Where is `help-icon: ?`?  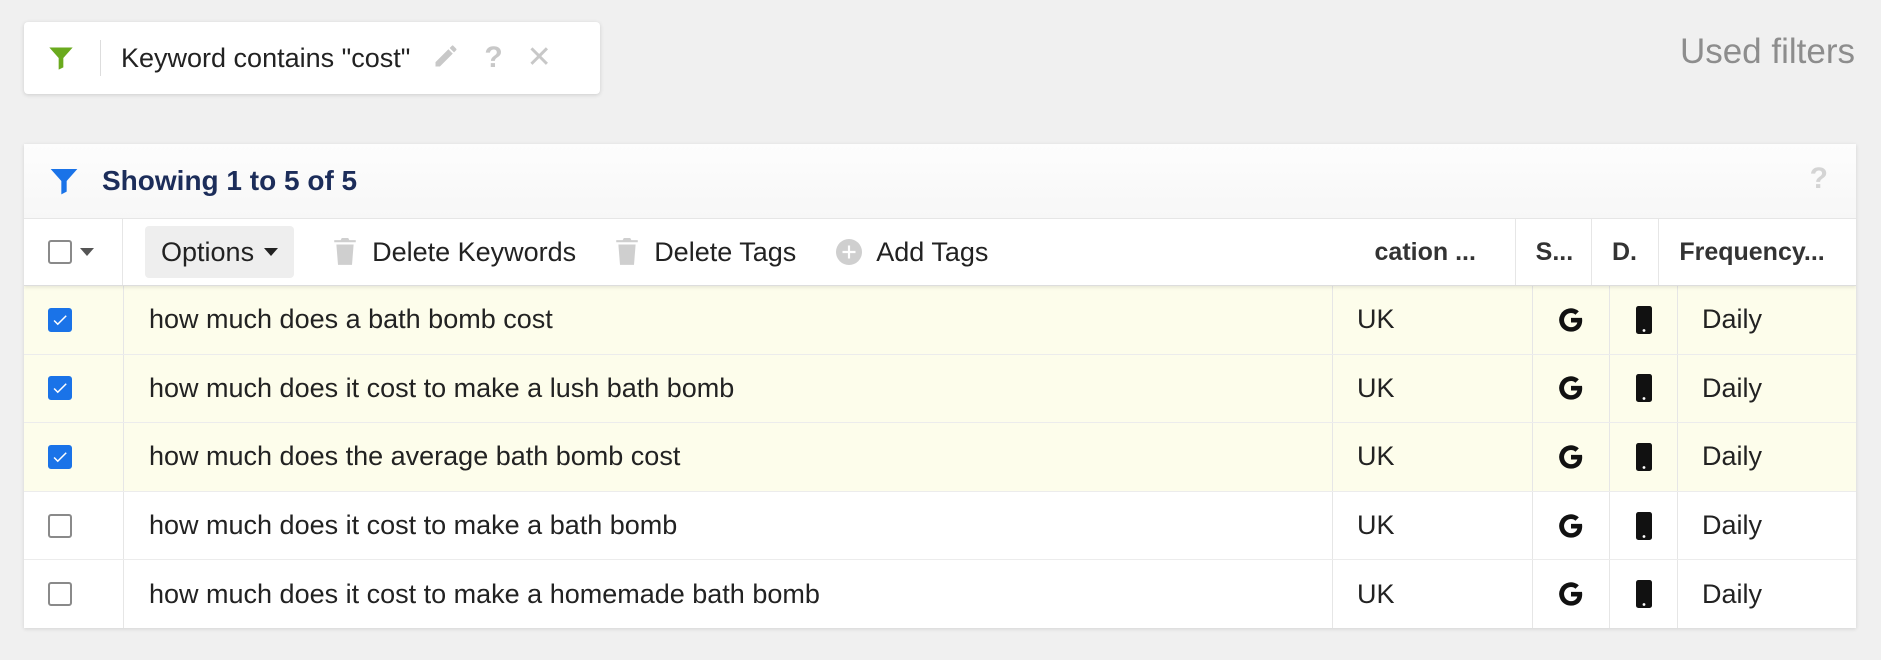
help-icon: ? is located at coordinates (1819, 179).